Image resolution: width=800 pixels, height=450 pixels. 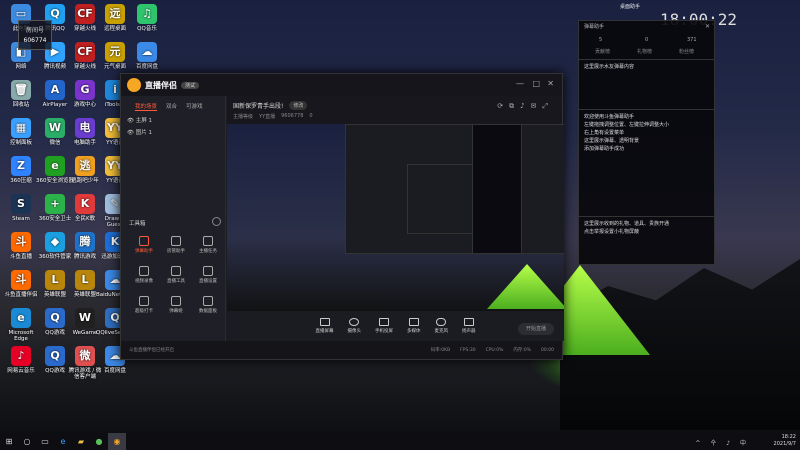 I want to click on explorer-taskbar-icon: ▰, so click(x=81, y=441).